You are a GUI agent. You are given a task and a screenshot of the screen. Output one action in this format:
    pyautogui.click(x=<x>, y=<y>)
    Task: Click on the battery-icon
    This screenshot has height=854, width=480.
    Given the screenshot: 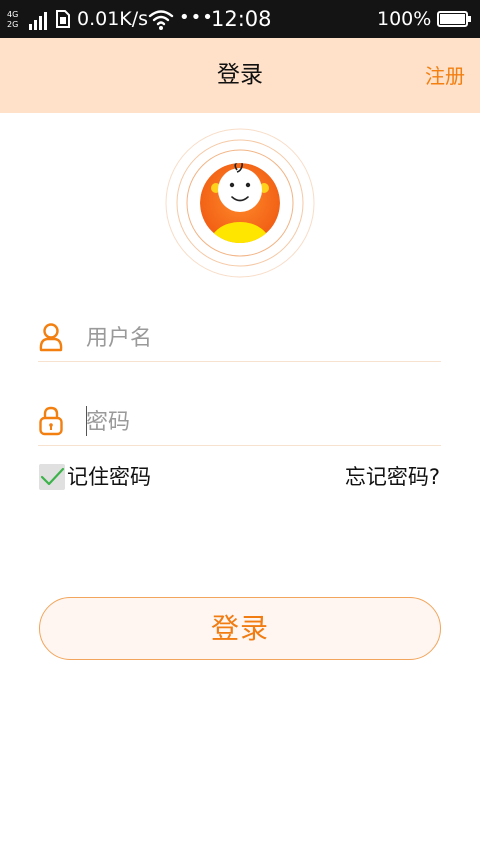 What is the action you would take?
    pyautogui.click(x=454, y=19)
    